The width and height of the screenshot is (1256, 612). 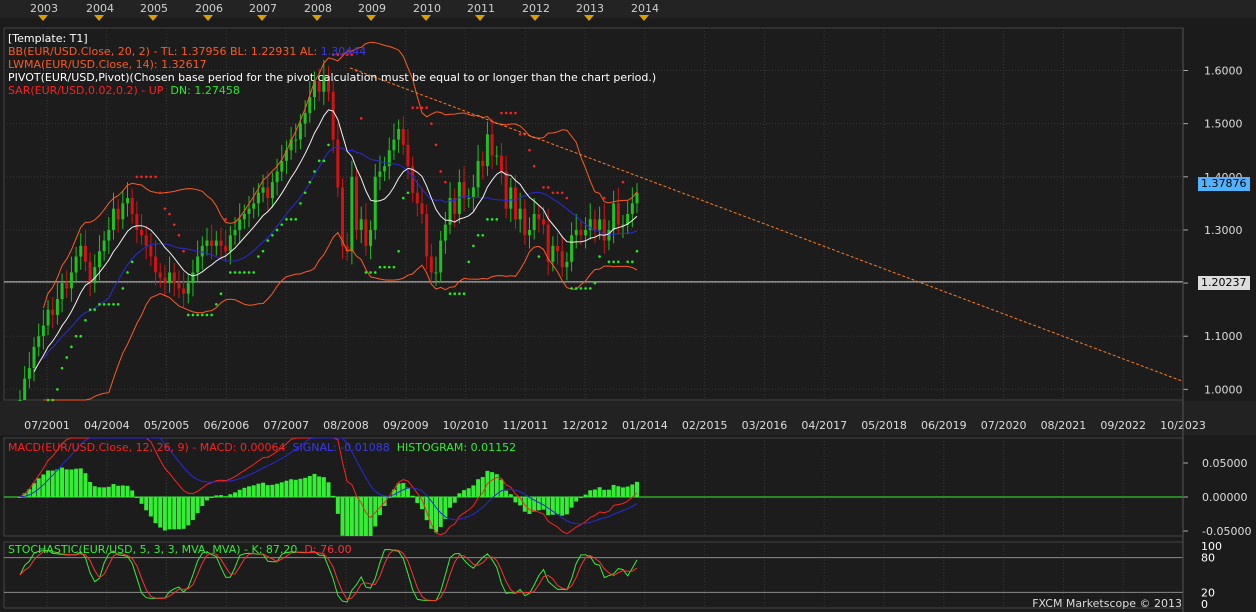 I want to click on x-axis-label: 04/2017, so click(x=824, y=425).